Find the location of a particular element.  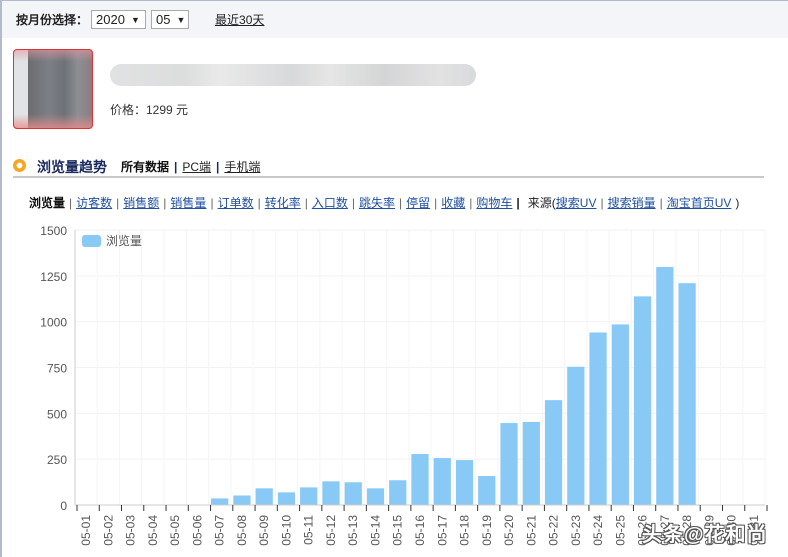

x-tick-label: 05-10 is located at coordinates (286, 530).